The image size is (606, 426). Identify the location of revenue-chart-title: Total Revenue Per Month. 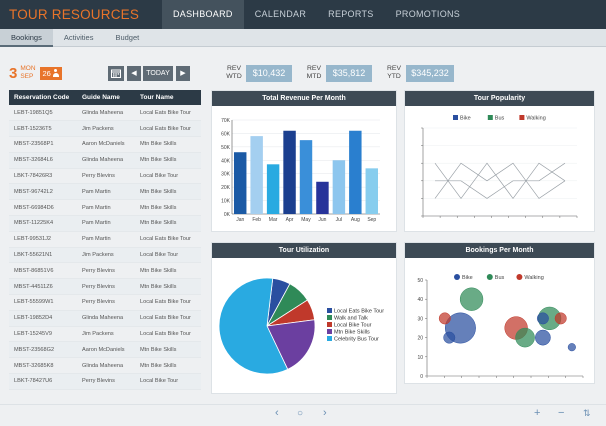
(304, 98).